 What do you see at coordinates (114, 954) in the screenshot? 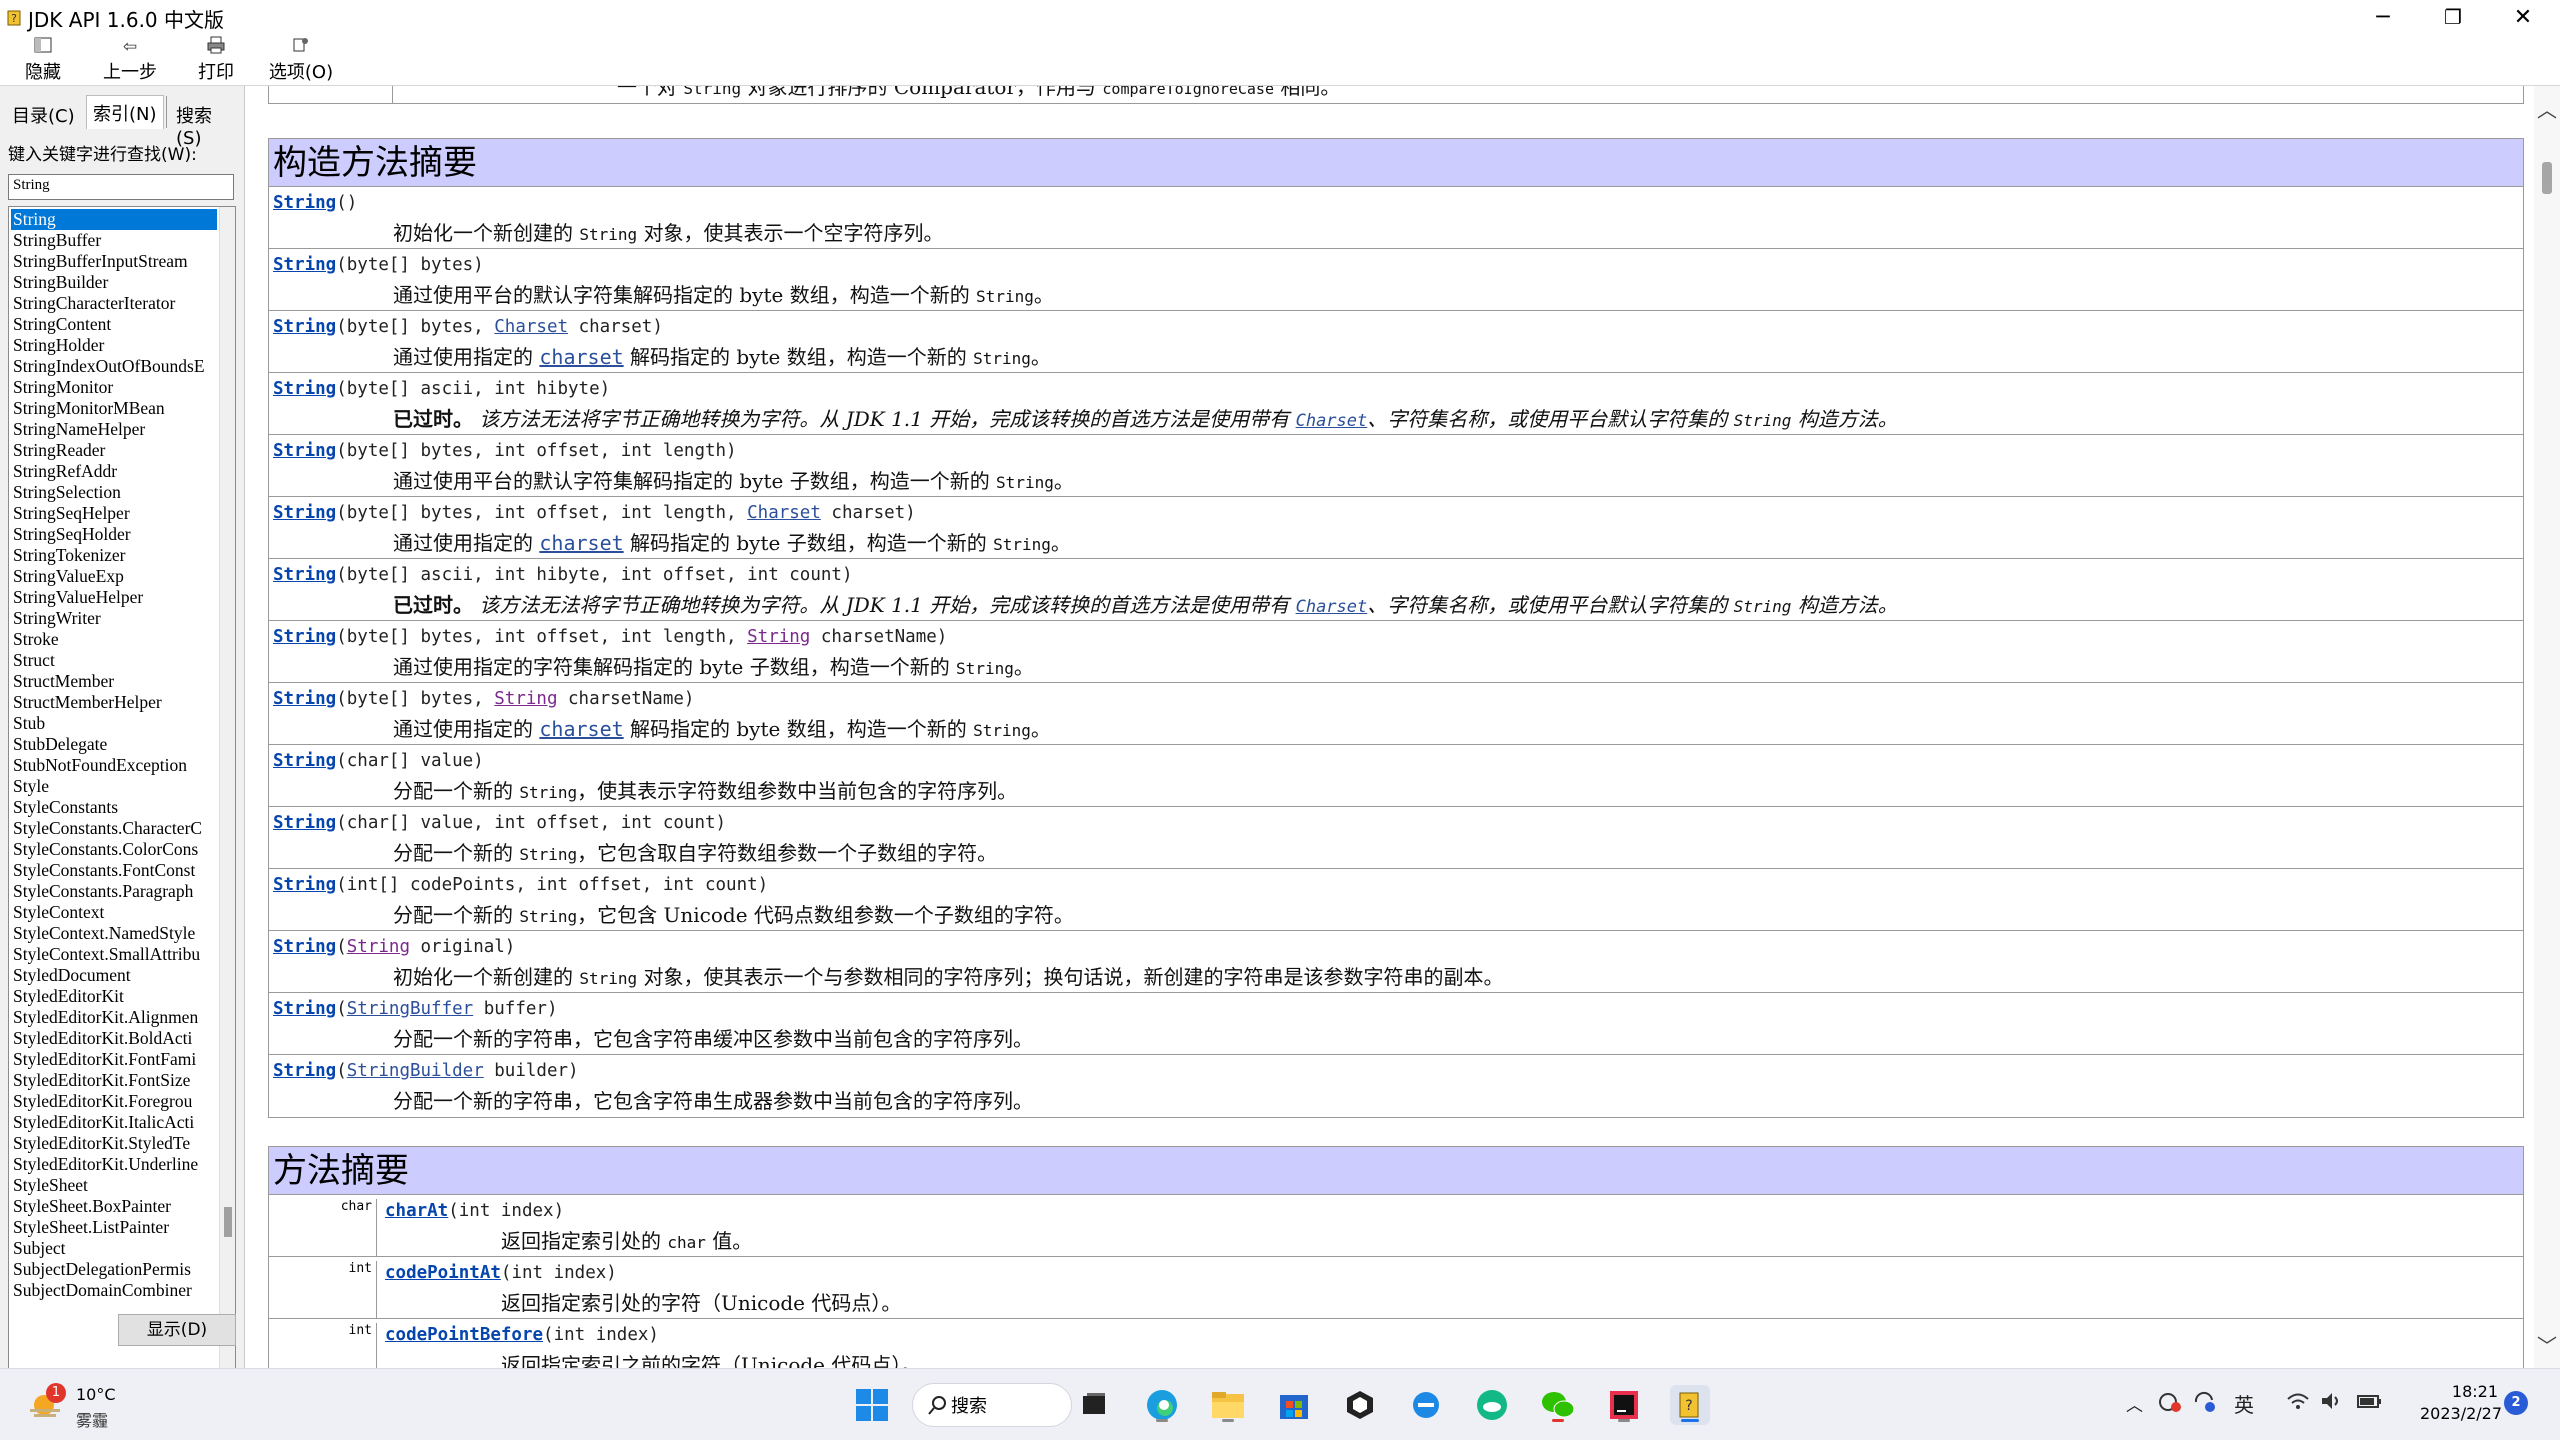
I see `index-list-item: StyleContext.SmallAttribu` at bounding box center [114, 954].